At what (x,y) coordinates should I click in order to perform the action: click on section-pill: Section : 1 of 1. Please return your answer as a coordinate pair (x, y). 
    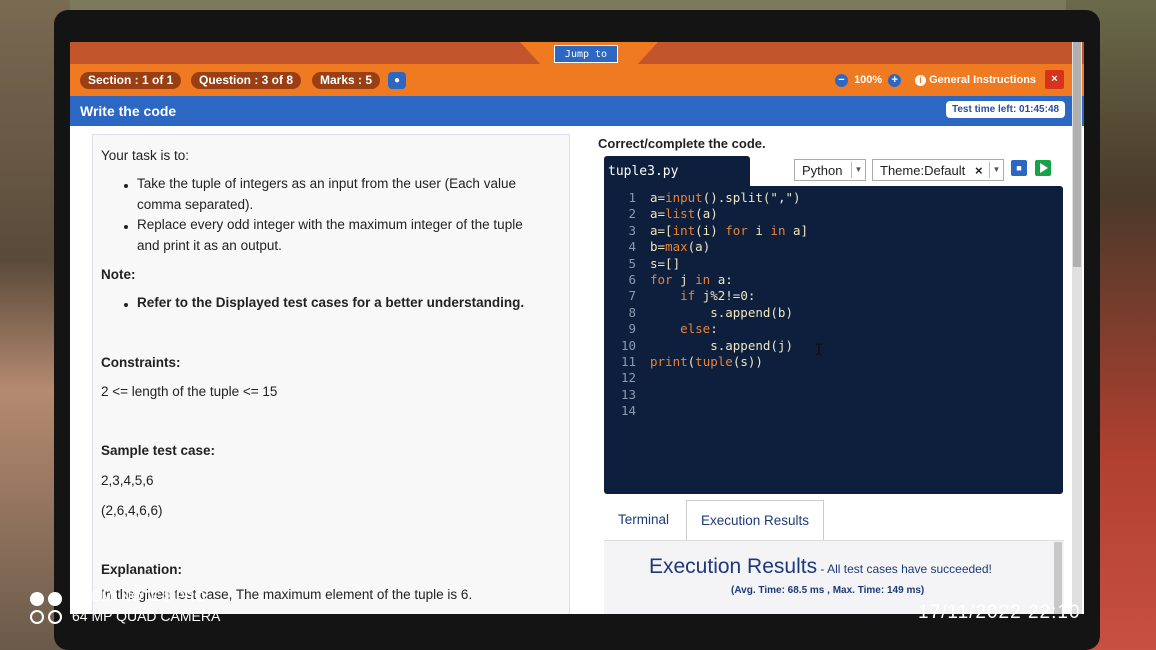
    Looking at the image, I should click on (131, 80).